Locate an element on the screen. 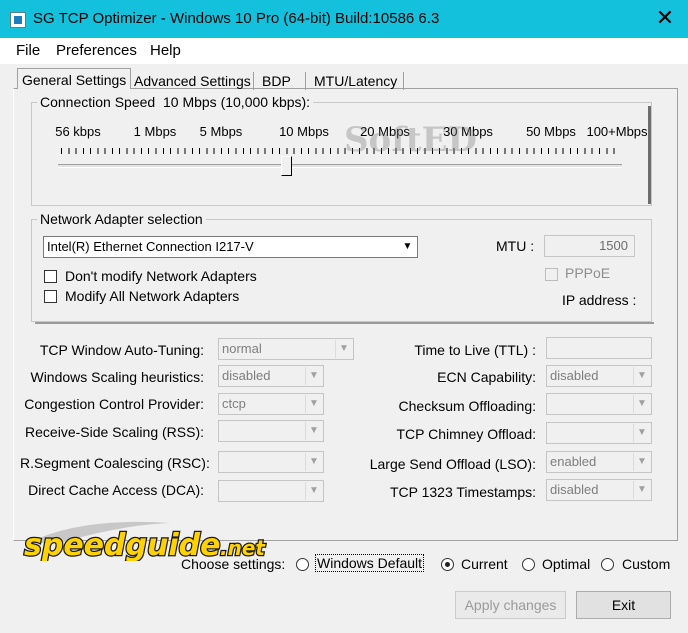 This screenshot has height=633, width=688. ecn-capability-select: disabled ▼ is located at coordinates (599, 376).